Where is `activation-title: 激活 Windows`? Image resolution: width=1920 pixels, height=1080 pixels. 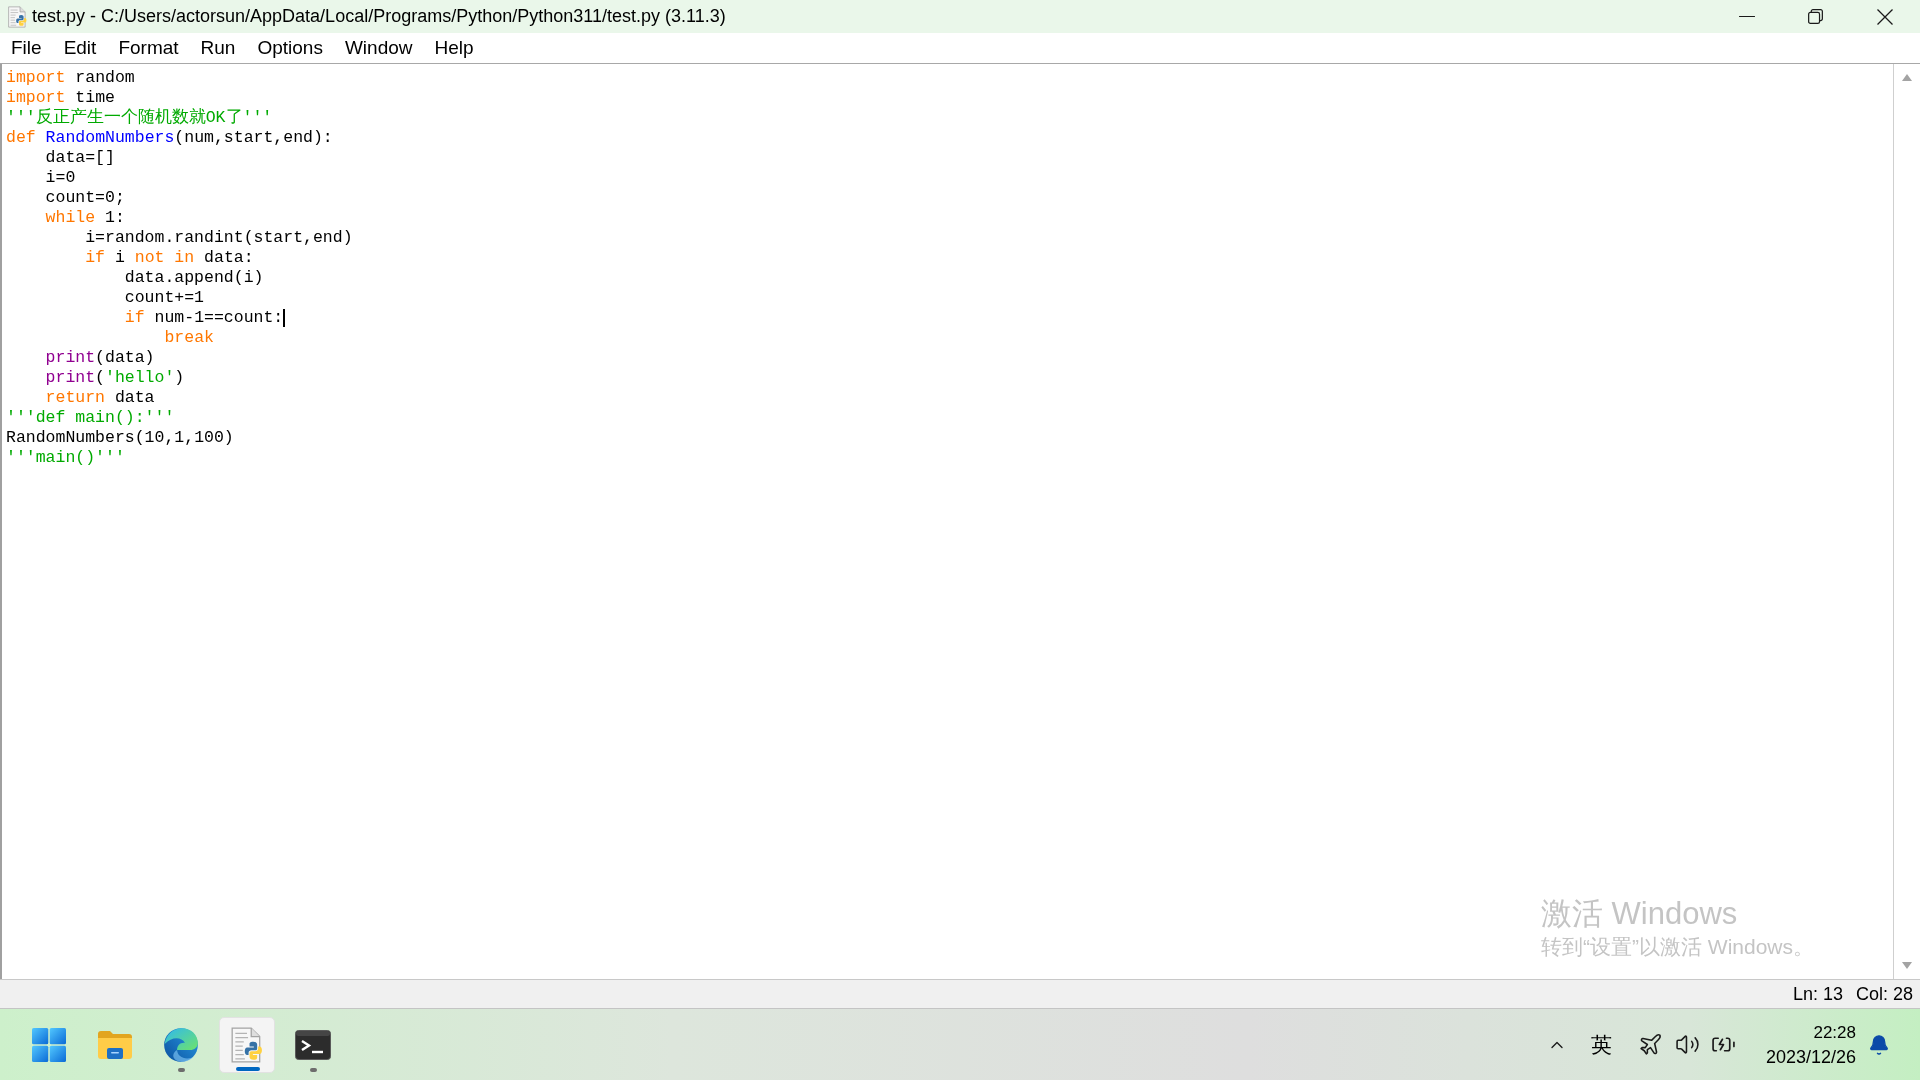 activation-title: 激活 Windows is located at coordinates (1640, 914).